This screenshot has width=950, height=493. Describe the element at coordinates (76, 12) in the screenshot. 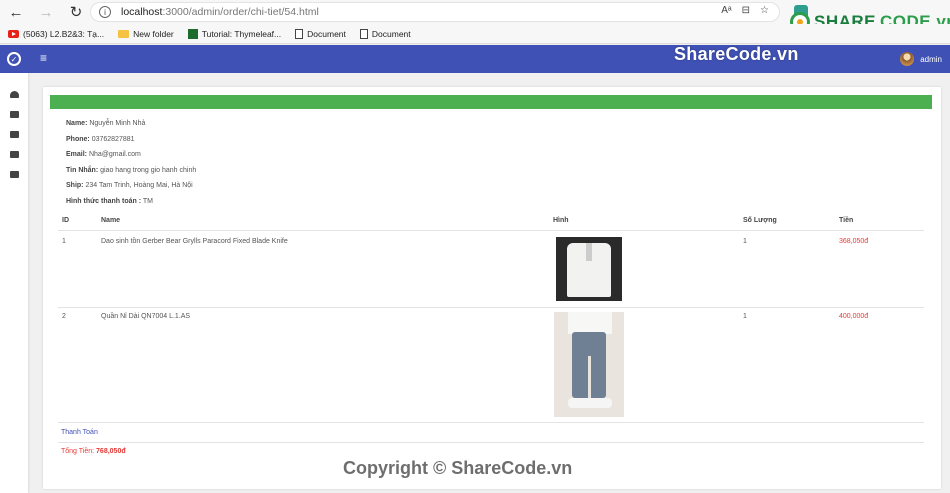

I see `reload-icon: ↻` at that location.